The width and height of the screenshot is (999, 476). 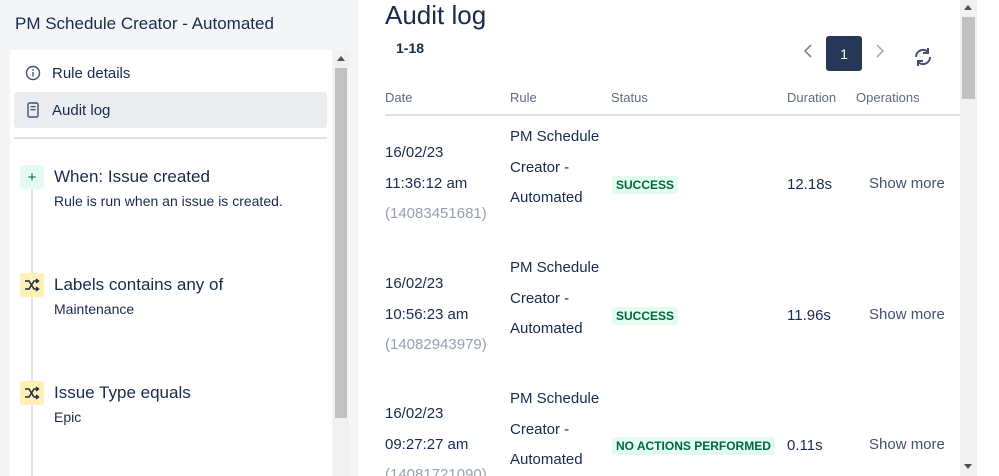 What do you see at coordinates (436, 15) in the screenshot?
I see `page-title: Audit log` at bounding box center [436, 15].